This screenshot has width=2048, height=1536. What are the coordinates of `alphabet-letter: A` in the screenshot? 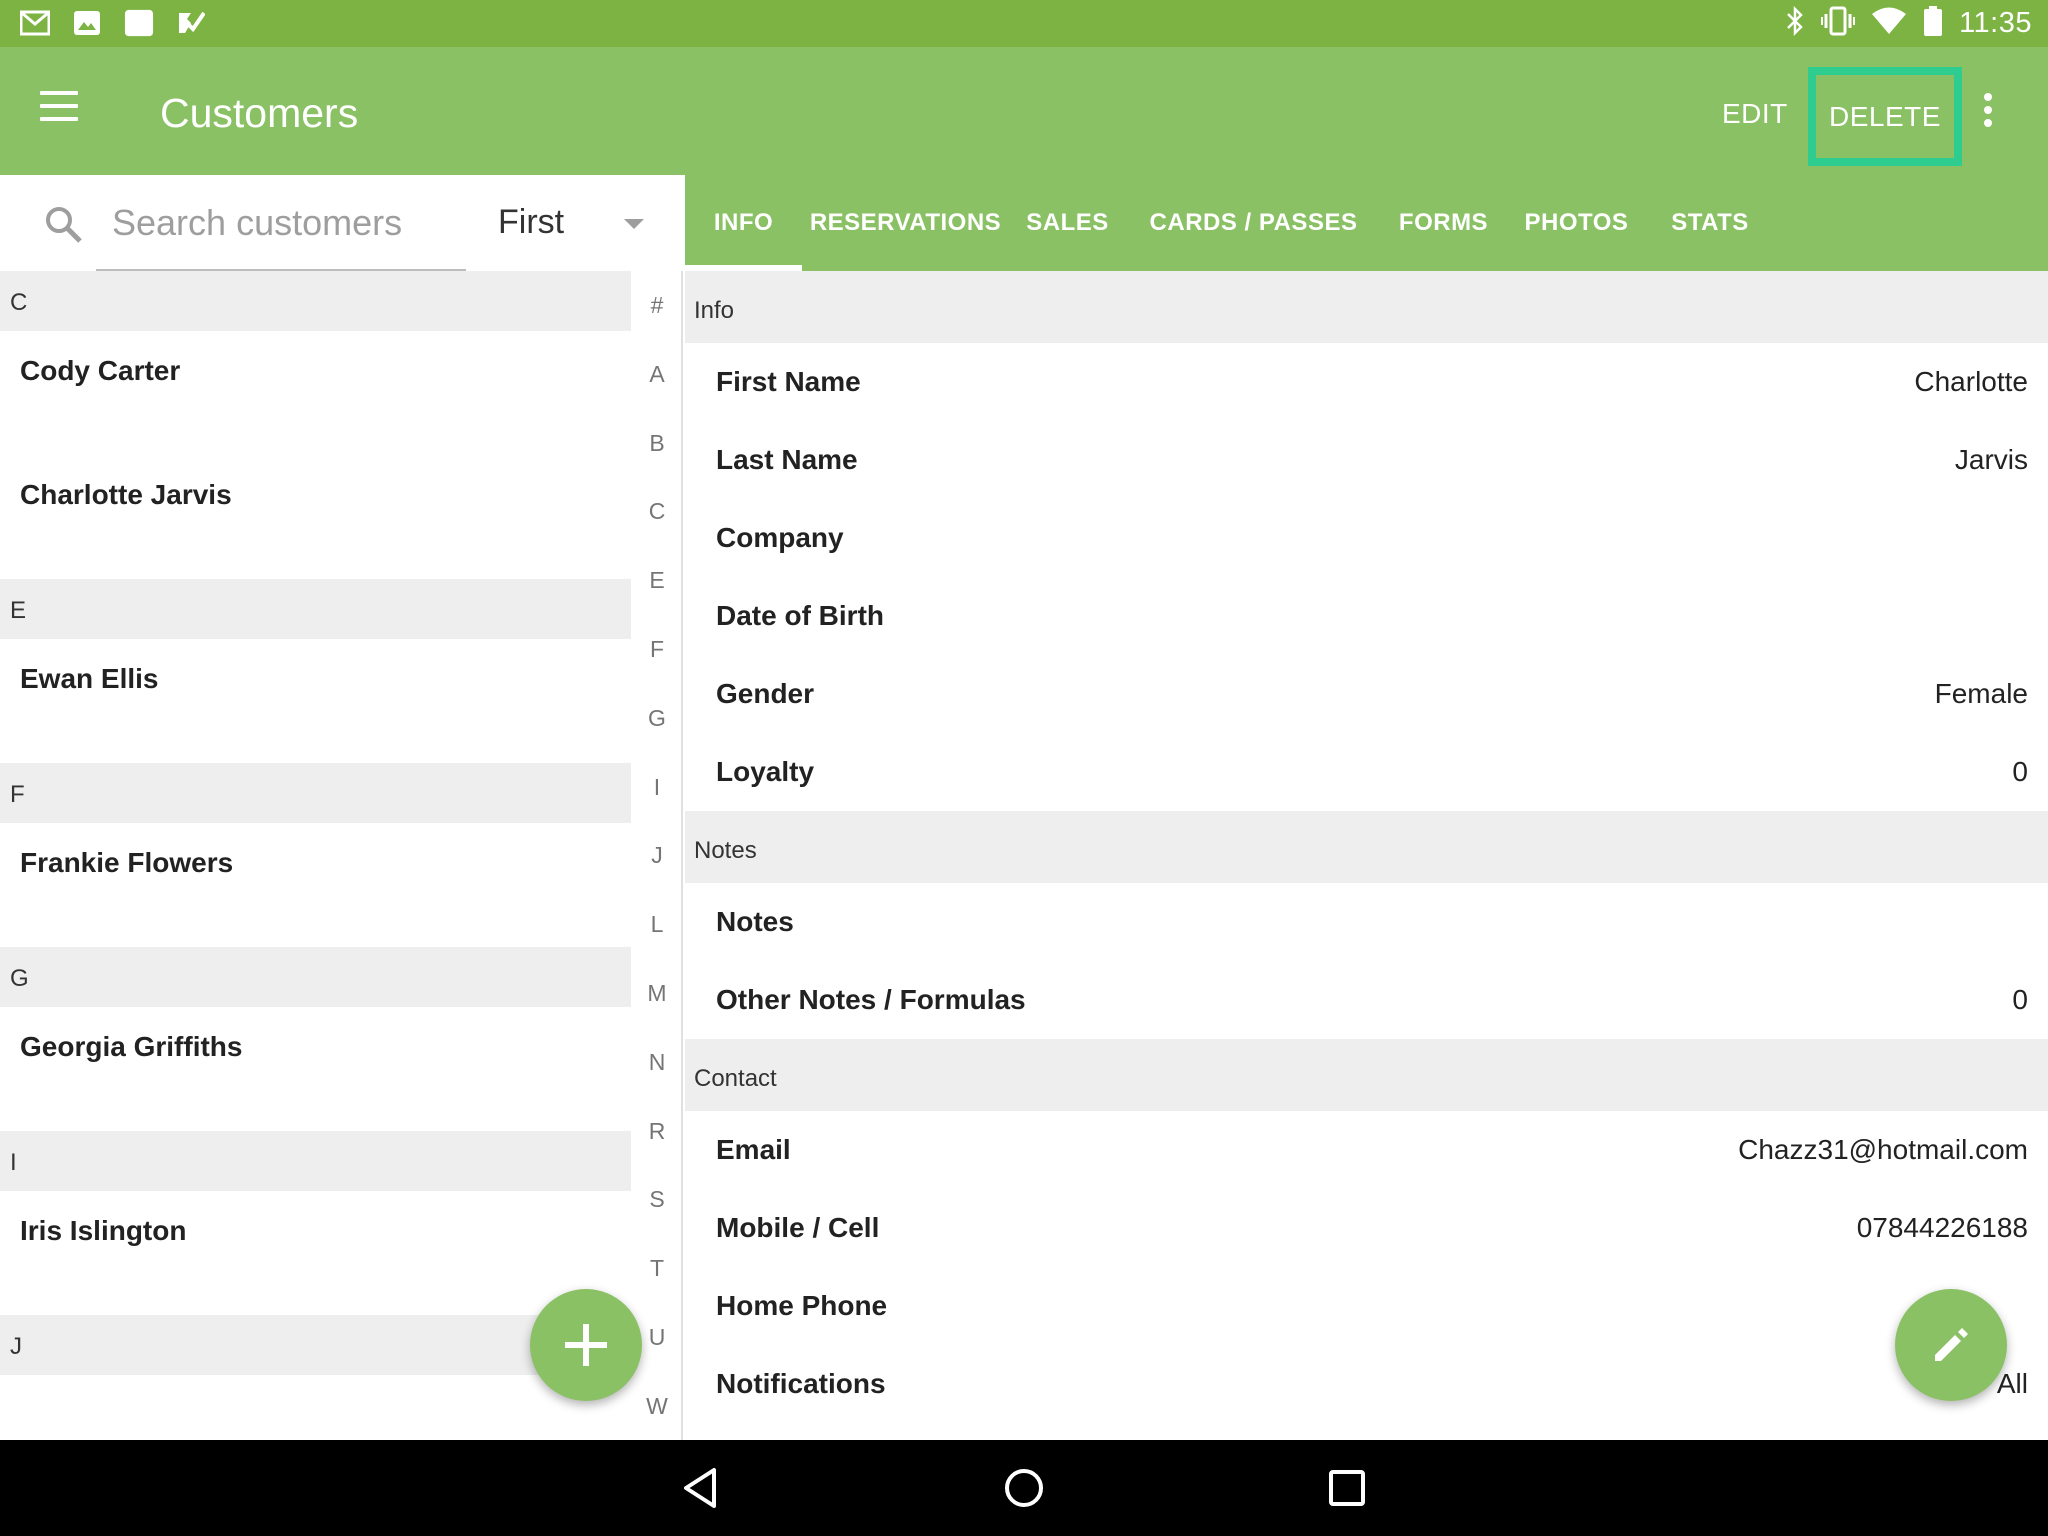 It's located at (657, 374).